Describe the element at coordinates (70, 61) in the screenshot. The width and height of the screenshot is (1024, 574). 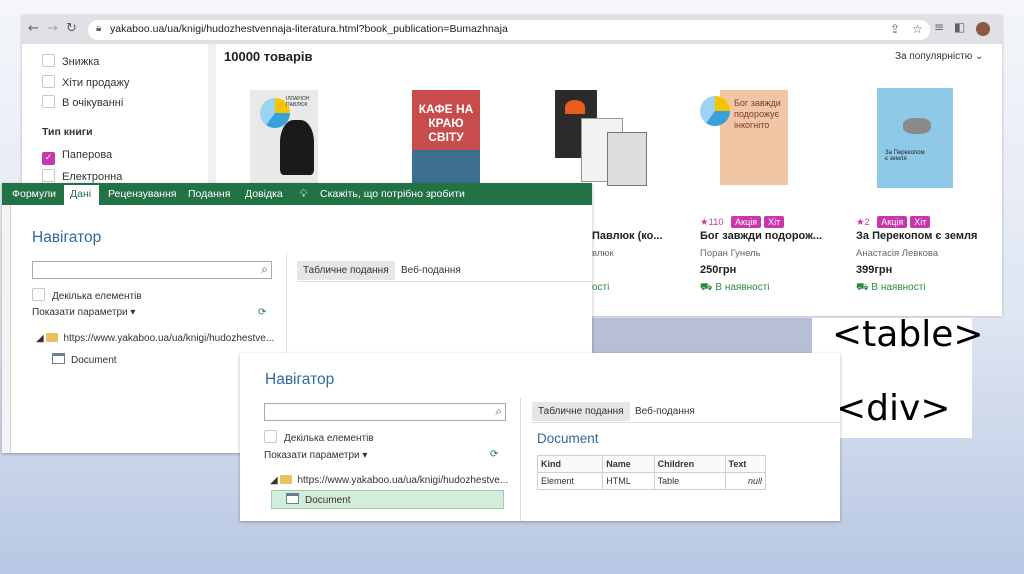
I see `filter-discount: Знижка` at that location.